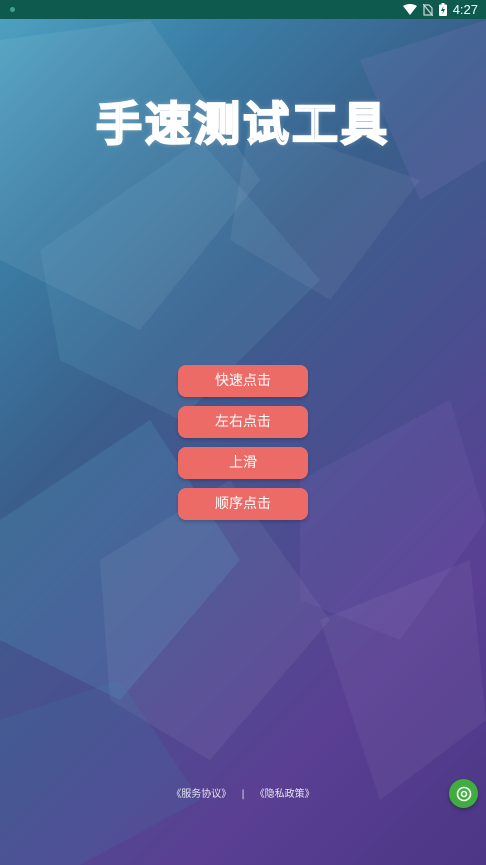 Image resolution: width=486 pixels, height=865 pixels. I want to click on left-right-click-button: 左右点击, so click(243, 422).